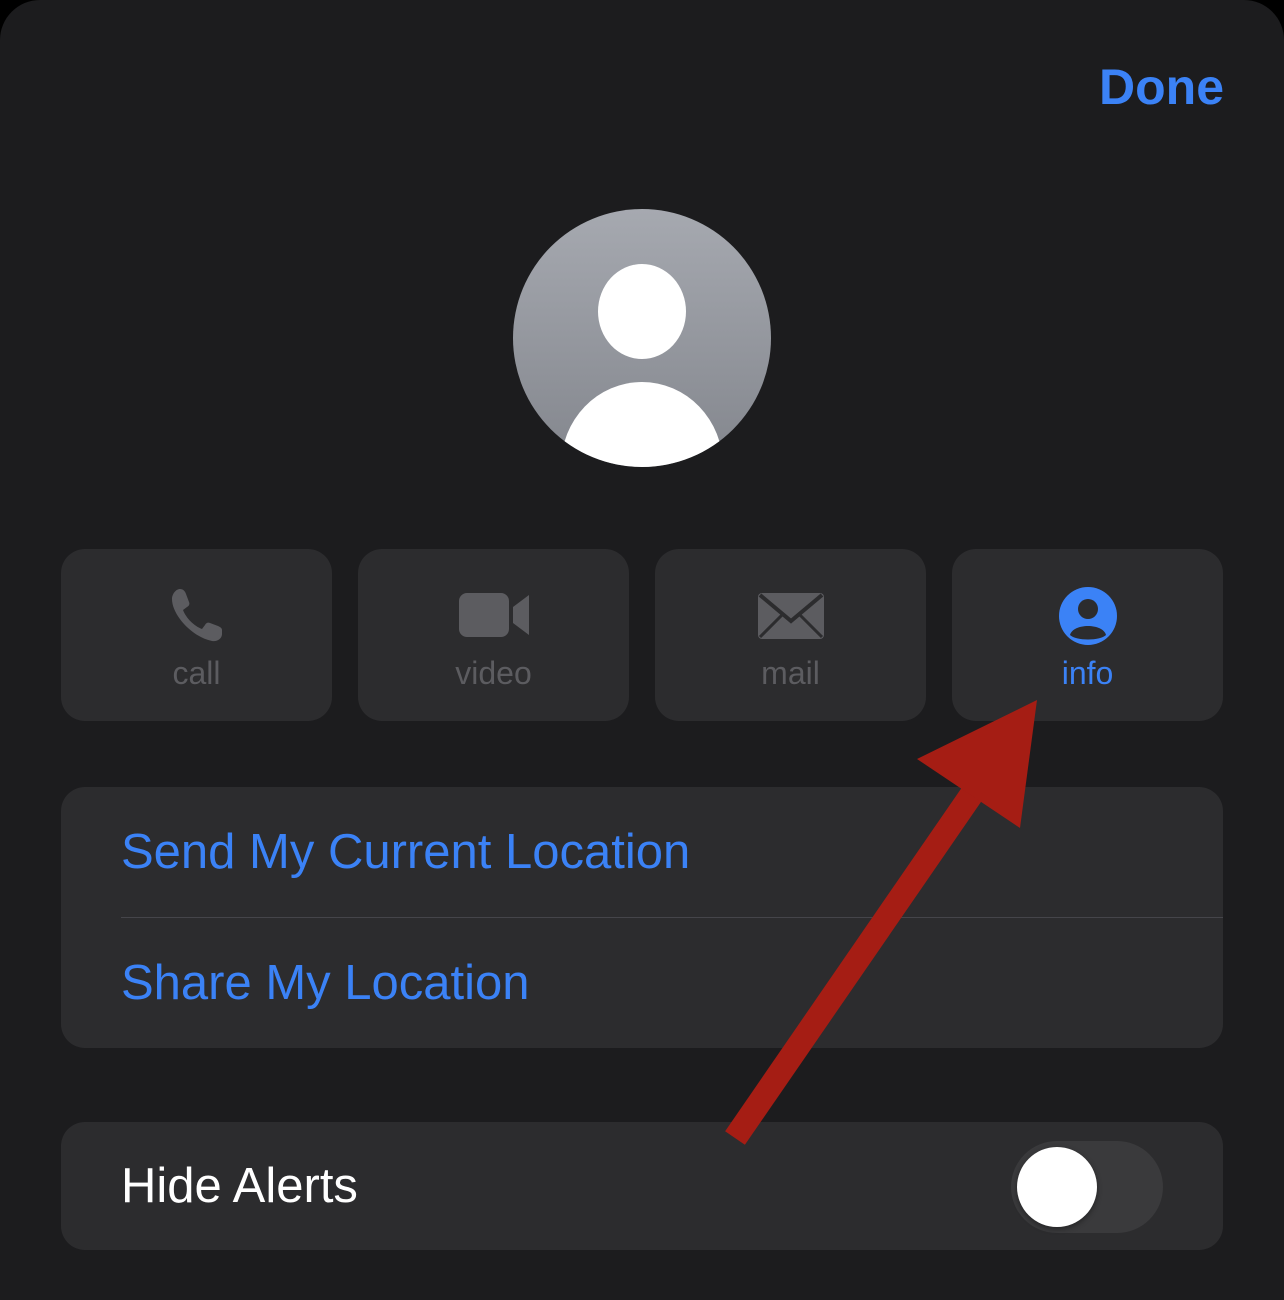 The image size is (1284, 1300). Describe the element at coordinates (196, 615) in the screenshot. I see `phone-icon` at that location.